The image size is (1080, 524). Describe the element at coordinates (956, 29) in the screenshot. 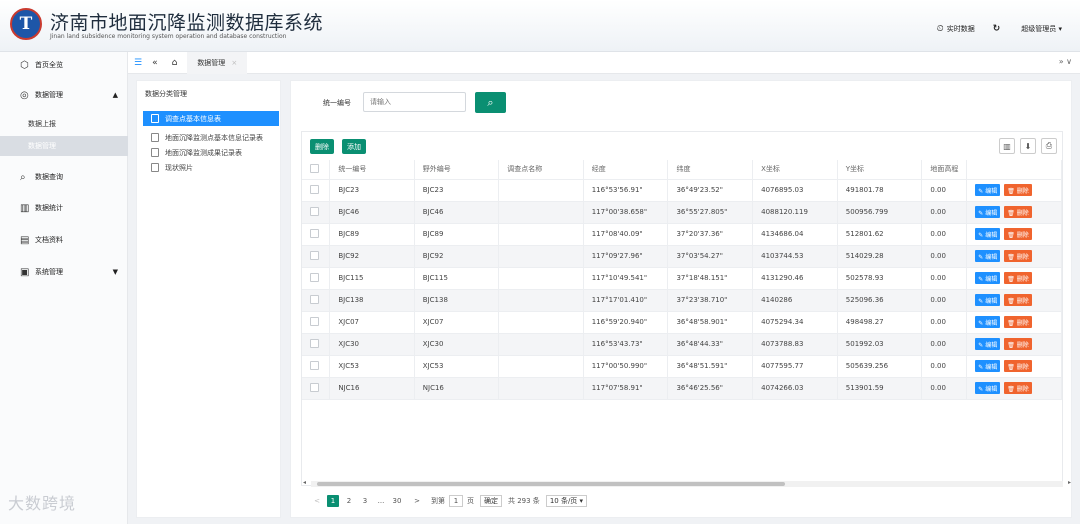

I see `realtime-data-link: ⏲ 实时数据` at that location.